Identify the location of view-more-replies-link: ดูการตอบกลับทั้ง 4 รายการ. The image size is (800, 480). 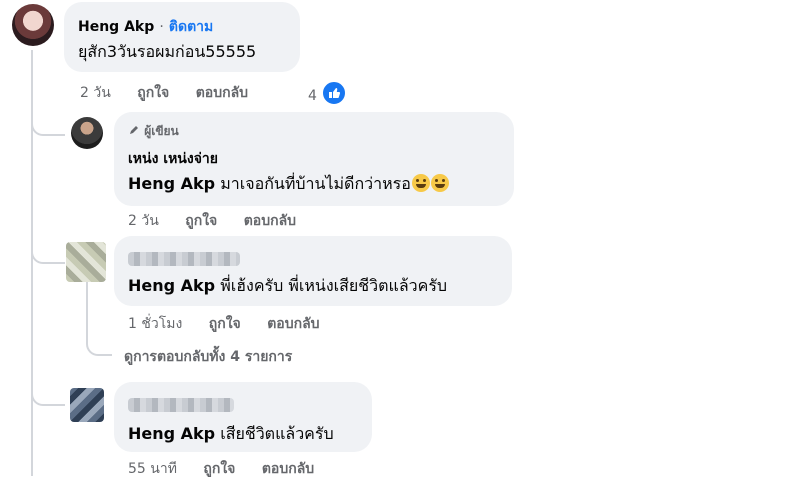
(208, 357).